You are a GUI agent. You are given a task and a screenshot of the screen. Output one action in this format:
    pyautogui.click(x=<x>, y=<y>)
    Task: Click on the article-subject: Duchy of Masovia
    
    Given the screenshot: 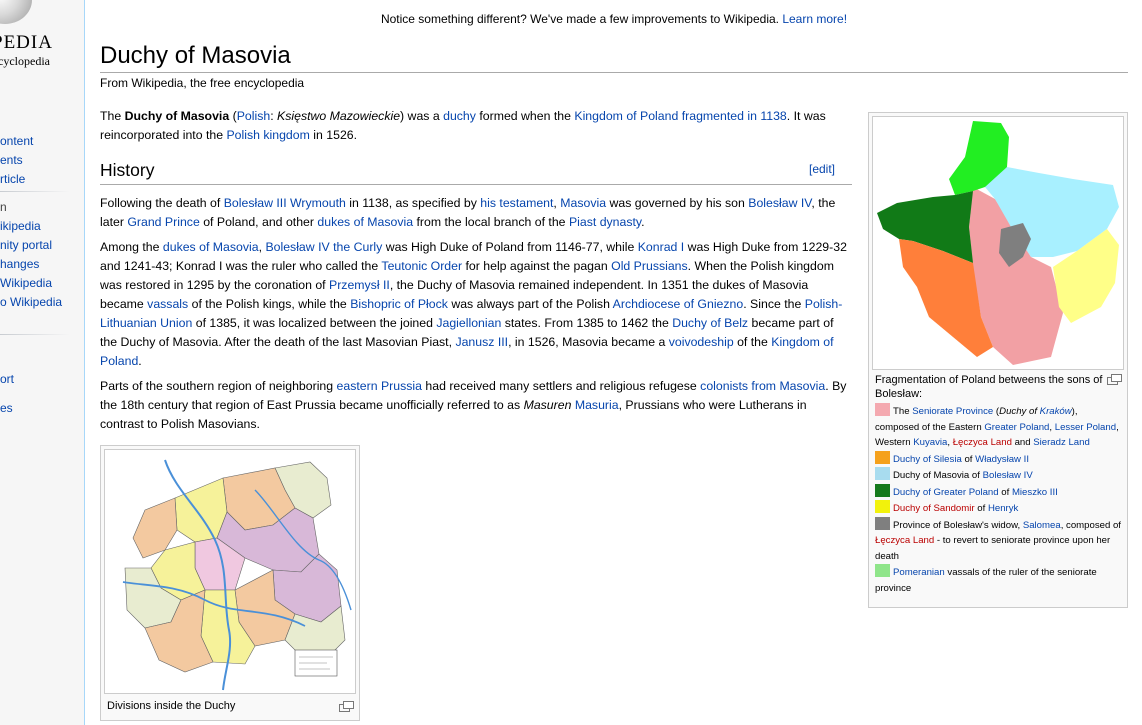 What is the action you would take?
    pyautogui.click(x=177, y=116)
    